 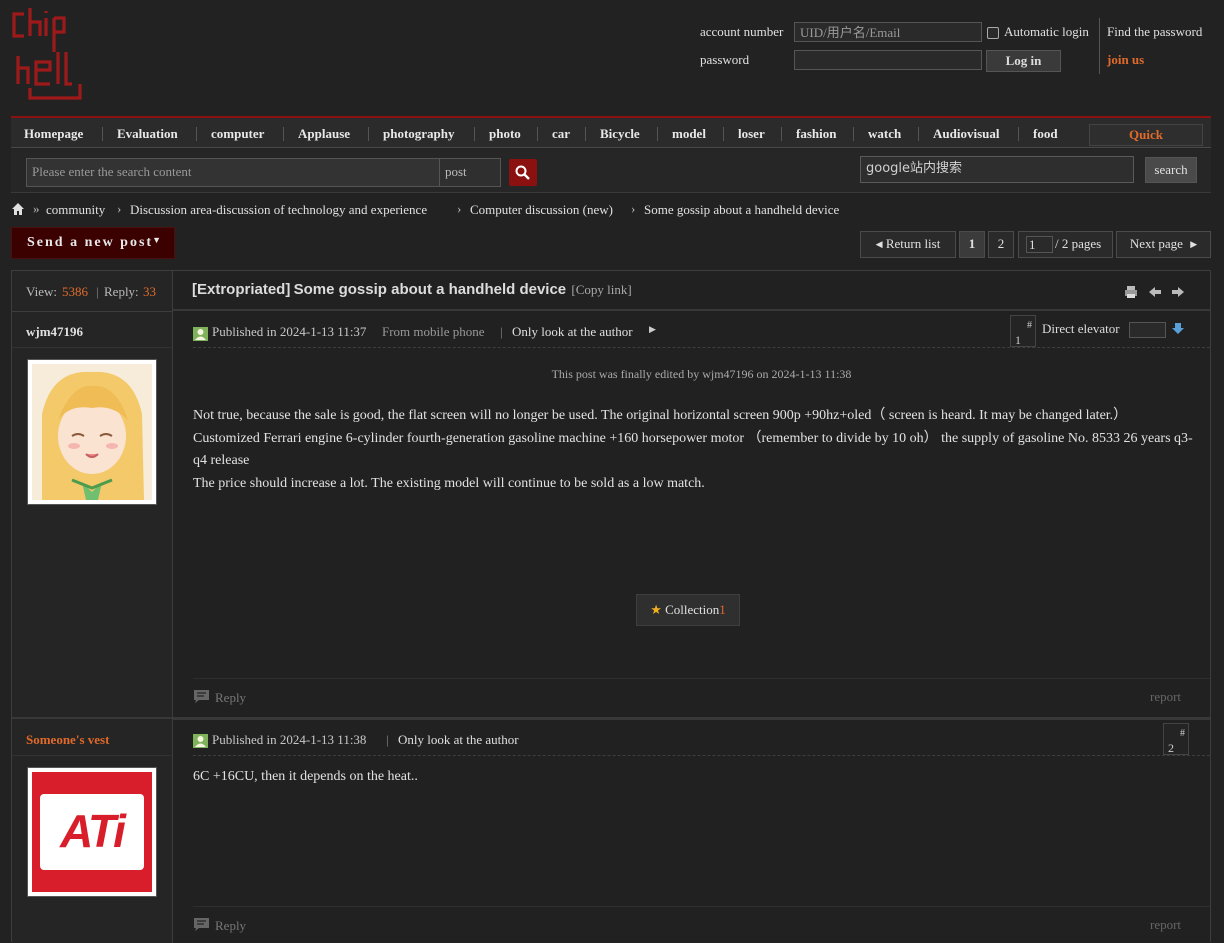 What do you see at coordinates (53, 134) in the screenshot?
I see `nav-homepage: Homepage` at bounding box center [53, 134].